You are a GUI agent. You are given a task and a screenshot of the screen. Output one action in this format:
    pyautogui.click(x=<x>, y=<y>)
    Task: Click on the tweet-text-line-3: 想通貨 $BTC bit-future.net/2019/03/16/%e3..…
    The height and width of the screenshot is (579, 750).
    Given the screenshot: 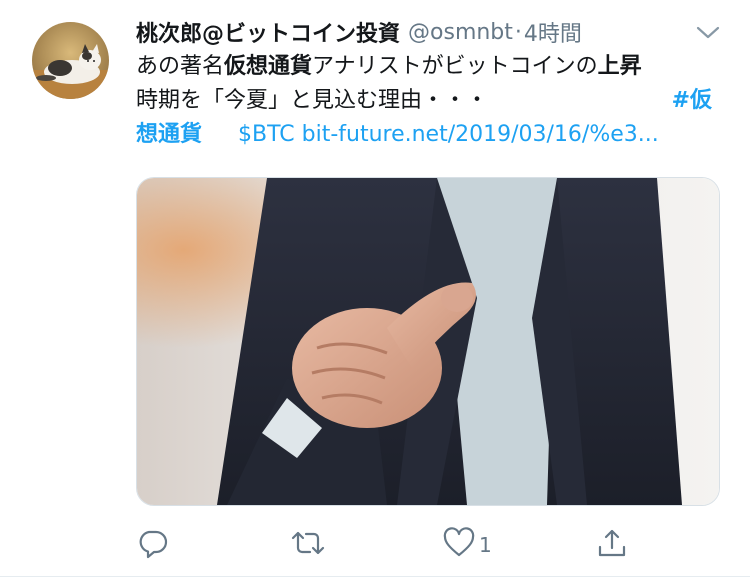 What is the action you would take?
    pyautogui.click(x=431, y=135)
    